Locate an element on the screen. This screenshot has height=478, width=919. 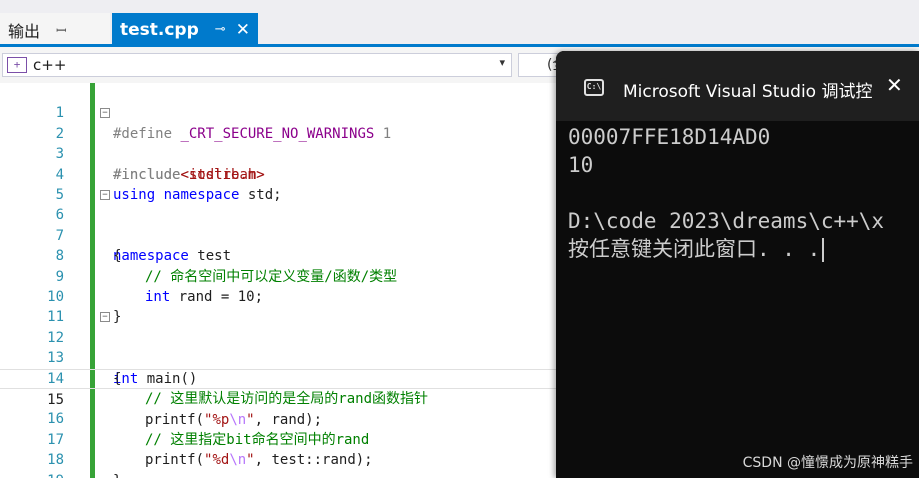
console-prompt-text: 按任意键关闭此窗口. . . is located at coordinates (694, 249).